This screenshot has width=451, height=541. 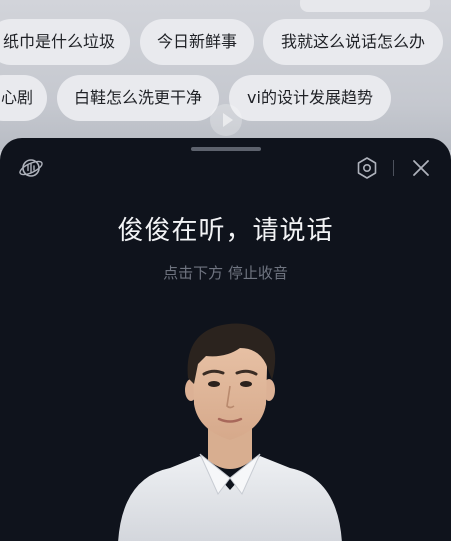 I want to click on suggestion-chip: 白鞋怎么洗更干净, so click(x=138, y=98).